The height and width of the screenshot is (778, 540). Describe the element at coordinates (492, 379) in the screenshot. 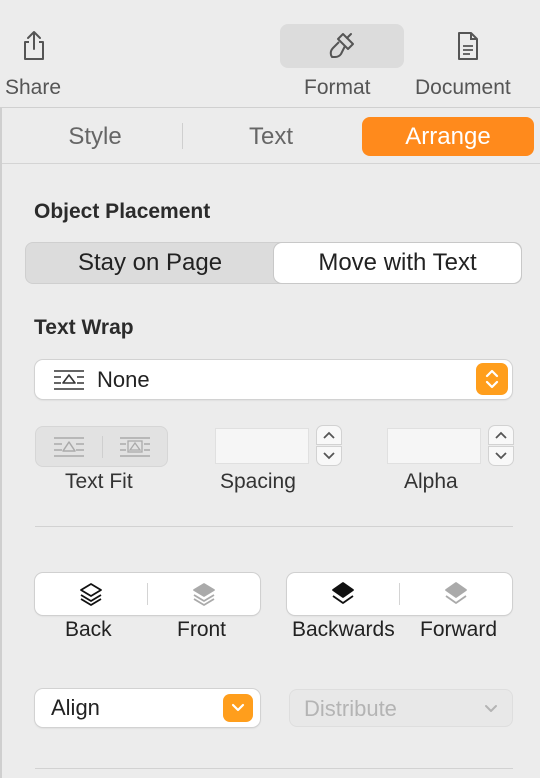

I see `updown-arrows-icon` at that location.